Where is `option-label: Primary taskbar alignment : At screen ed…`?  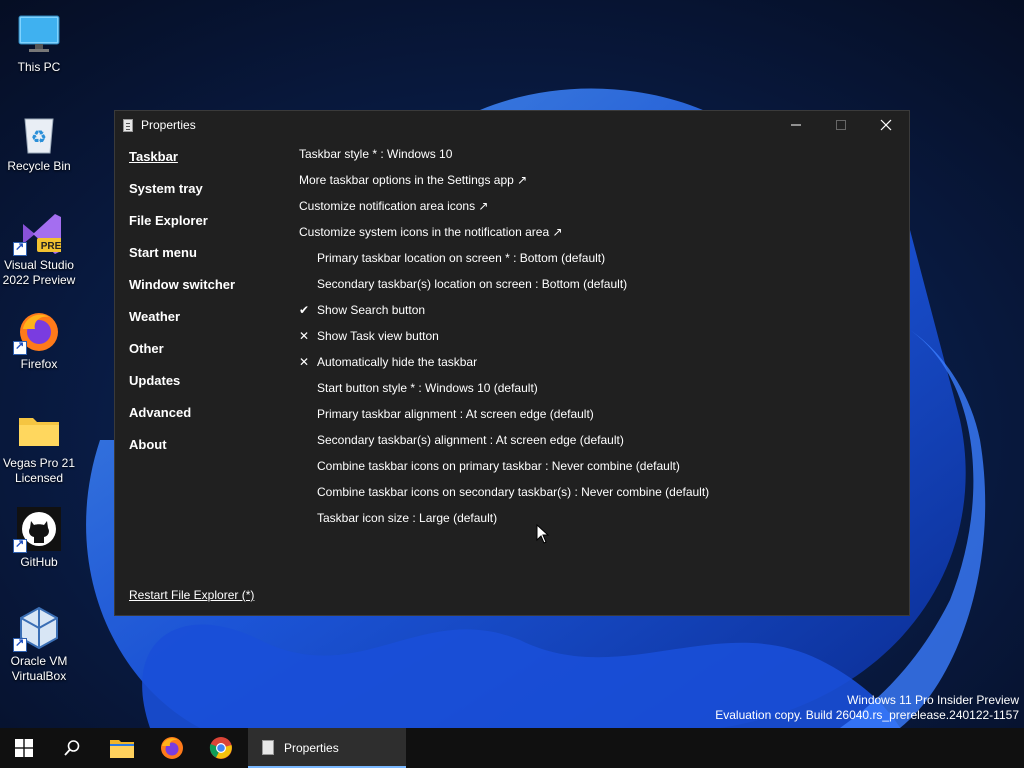
option-label: Primary taskbar alignment : At screen ed… is located at coordinates (455, 414).